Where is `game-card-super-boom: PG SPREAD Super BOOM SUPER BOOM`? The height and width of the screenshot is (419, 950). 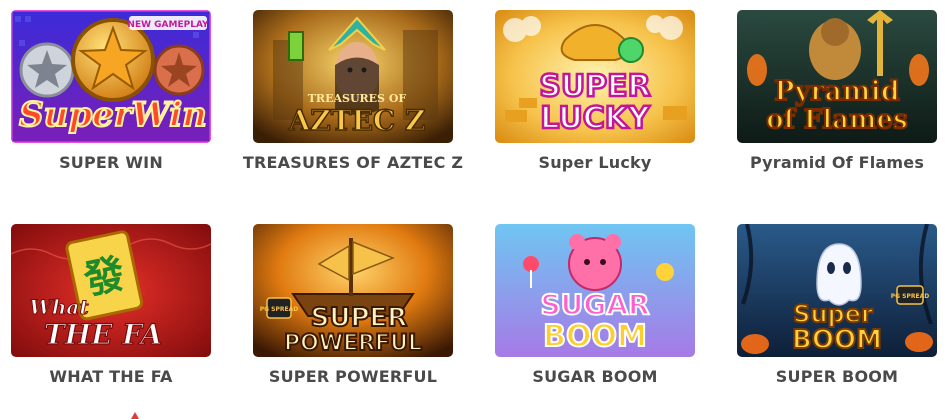 game-card-super-boom: PG SPREAD Super BOOM SUPER BOOM is located at coordinates (837, 307).